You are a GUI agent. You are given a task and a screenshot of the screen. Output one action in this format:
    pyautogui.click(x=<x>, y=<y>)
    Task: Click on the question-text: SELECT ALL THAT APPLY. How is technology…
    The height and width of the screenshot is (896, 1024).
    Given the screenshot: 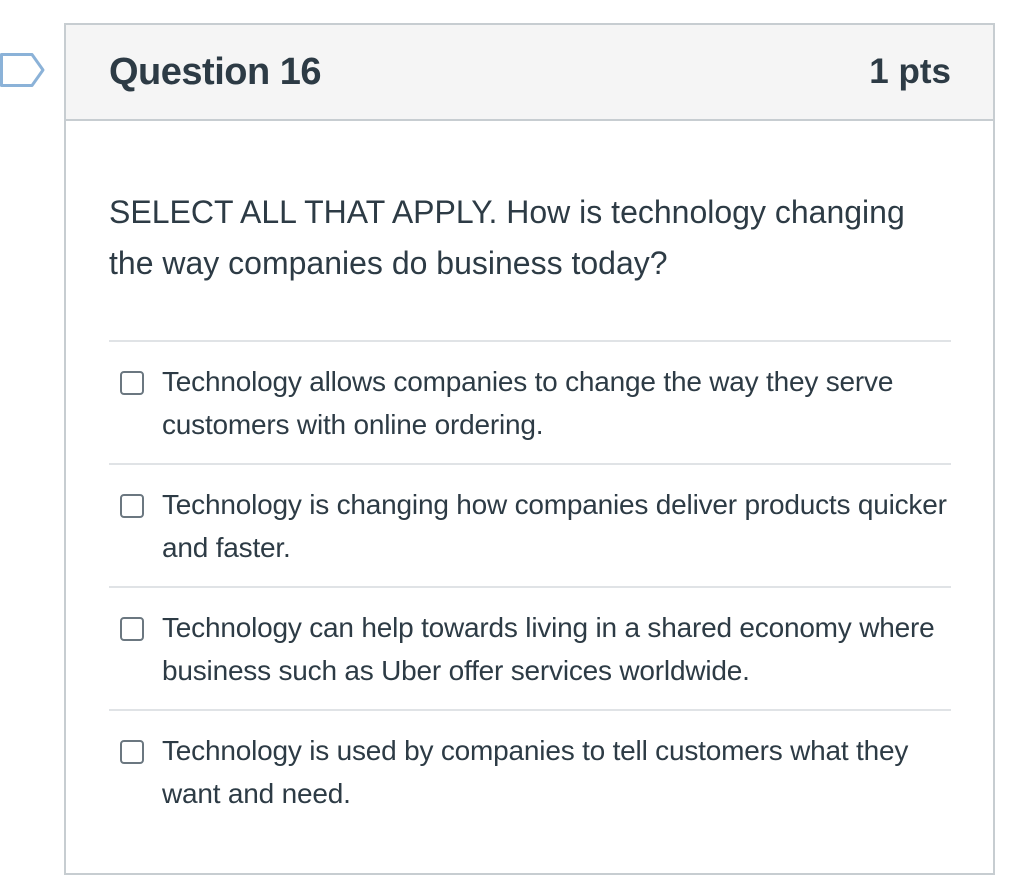 What is the action you would take?
    pyautogui.click(x=507, y=237)
    